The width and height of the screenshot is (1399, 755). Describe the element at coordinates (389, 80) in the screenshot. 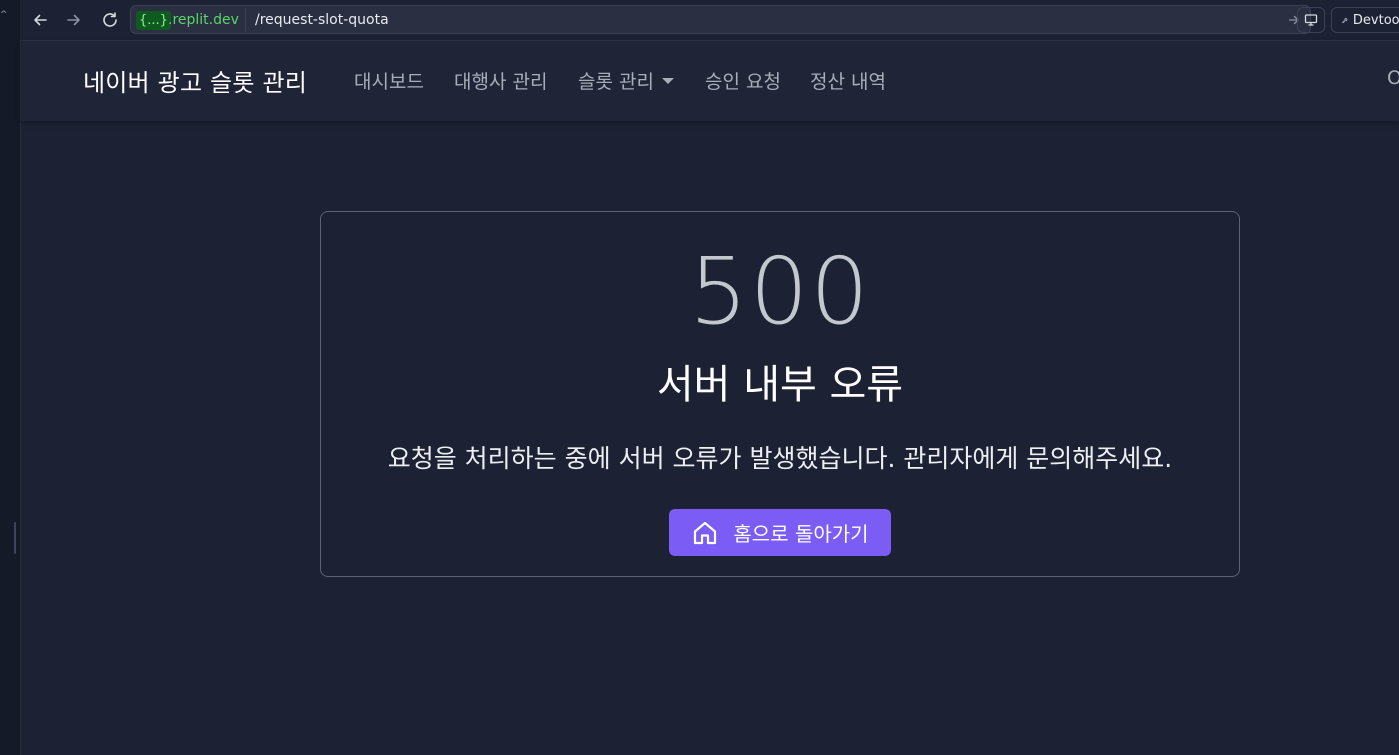

I see `nav-item-dashboard: 대시보드` at that location.